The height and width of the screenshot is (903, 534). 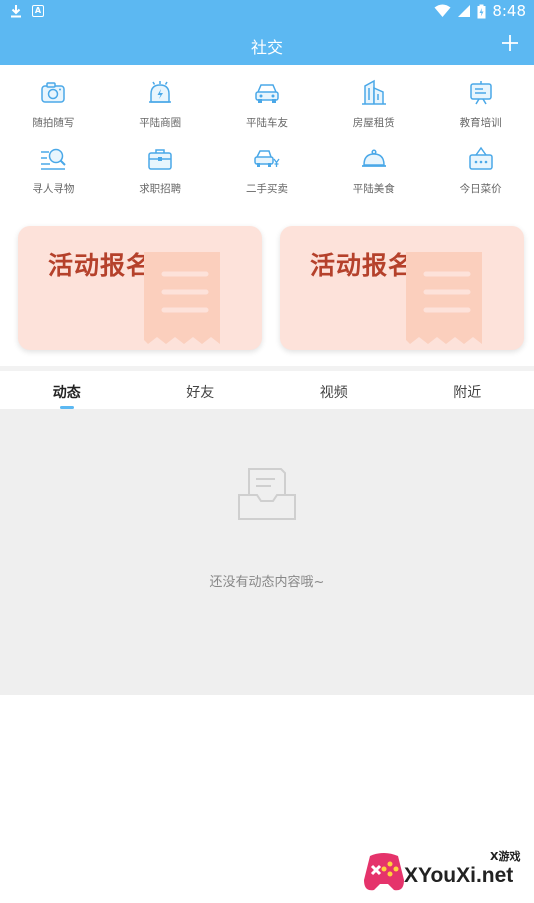 I want to click on signal-icon, so click(x=464, y=11).